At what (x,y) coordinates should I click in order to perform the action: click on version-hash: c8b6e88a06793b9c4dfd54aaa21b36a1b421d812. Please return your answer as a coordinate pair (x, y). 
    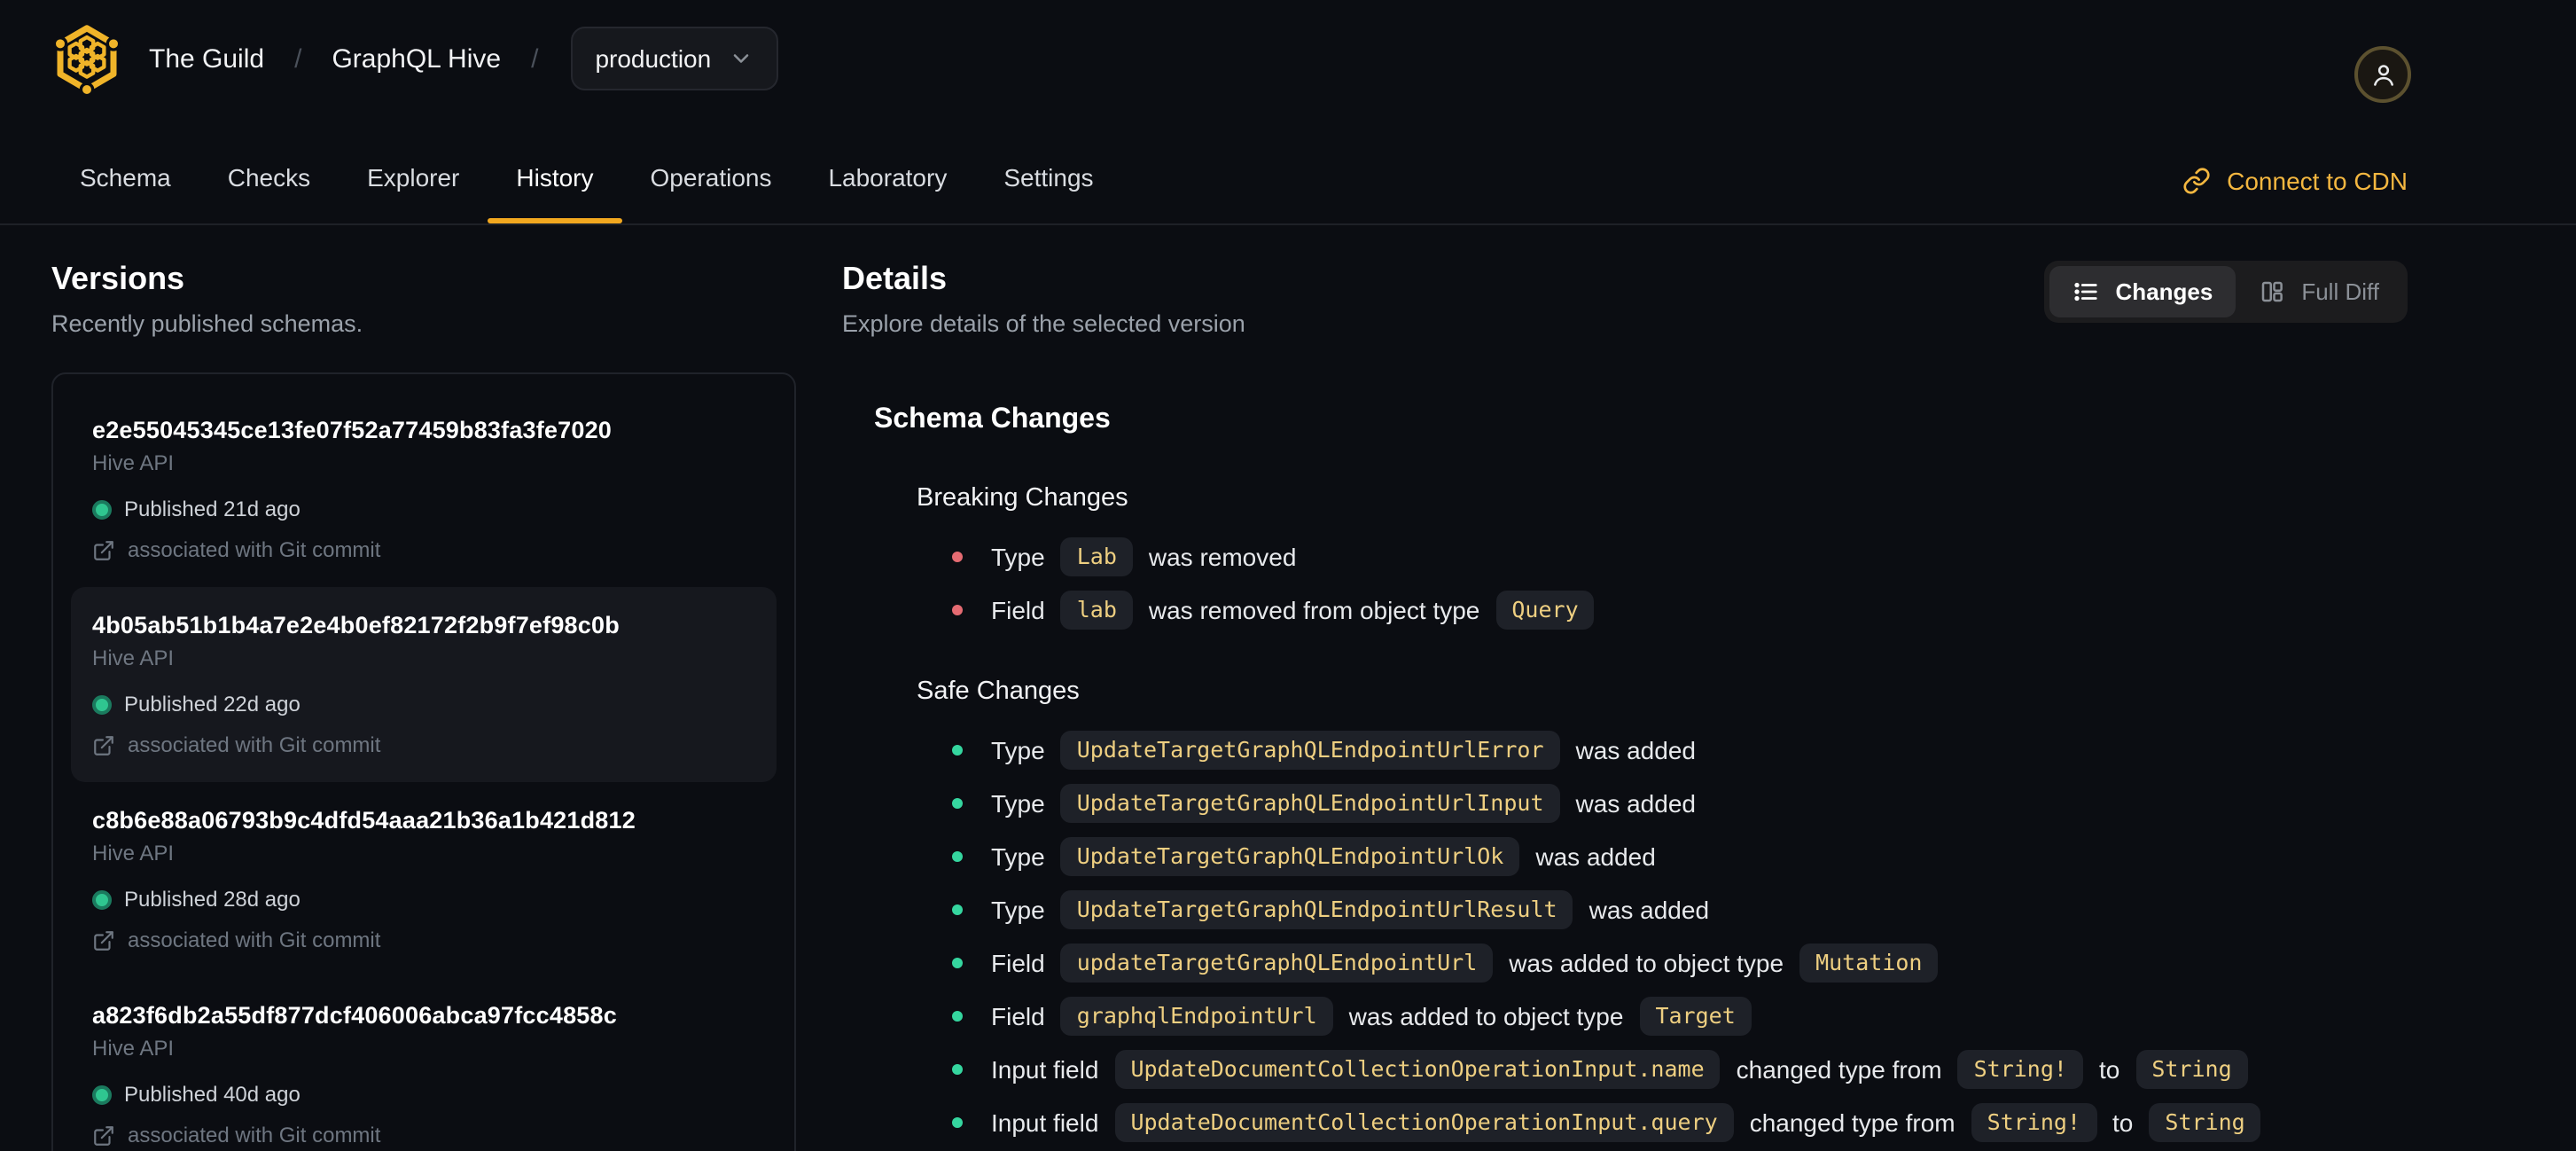
    Looking at the image, I should click on (364, 820).